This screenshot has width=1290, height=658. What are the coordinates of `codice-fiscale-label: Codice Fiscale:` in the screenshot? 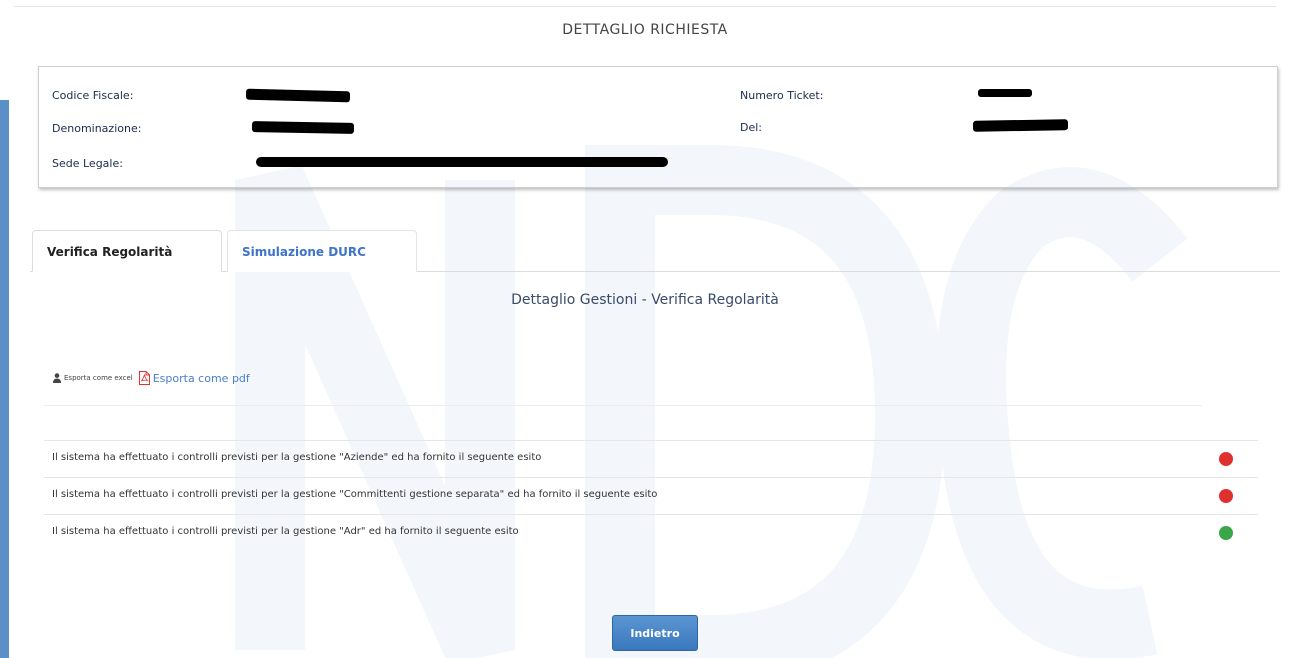 It's located at (93, 95).